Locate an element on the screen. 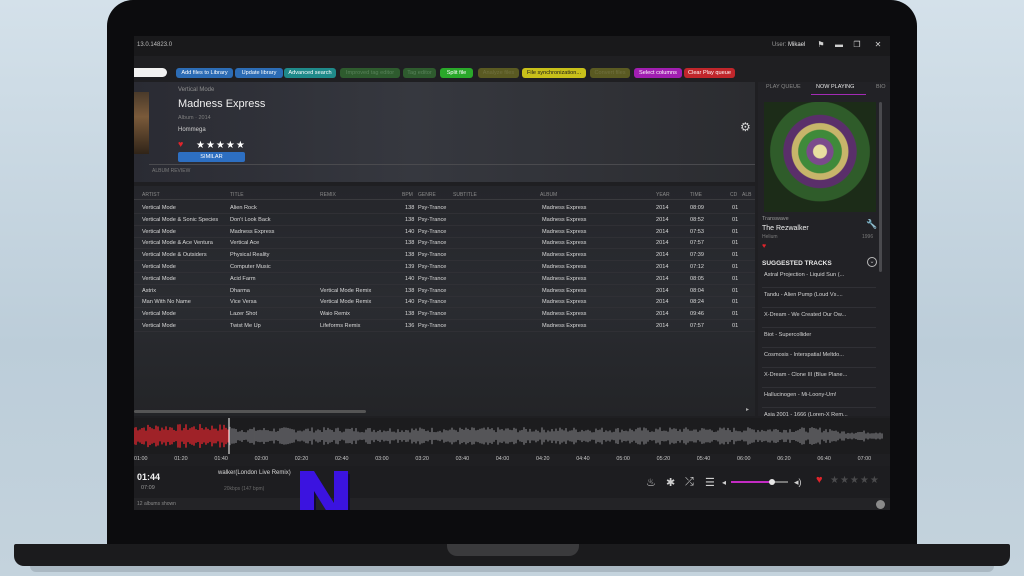 The height and width of the screenshot is (576, 1024). cell-bpm: 136 is located at coordinates (410, 326).